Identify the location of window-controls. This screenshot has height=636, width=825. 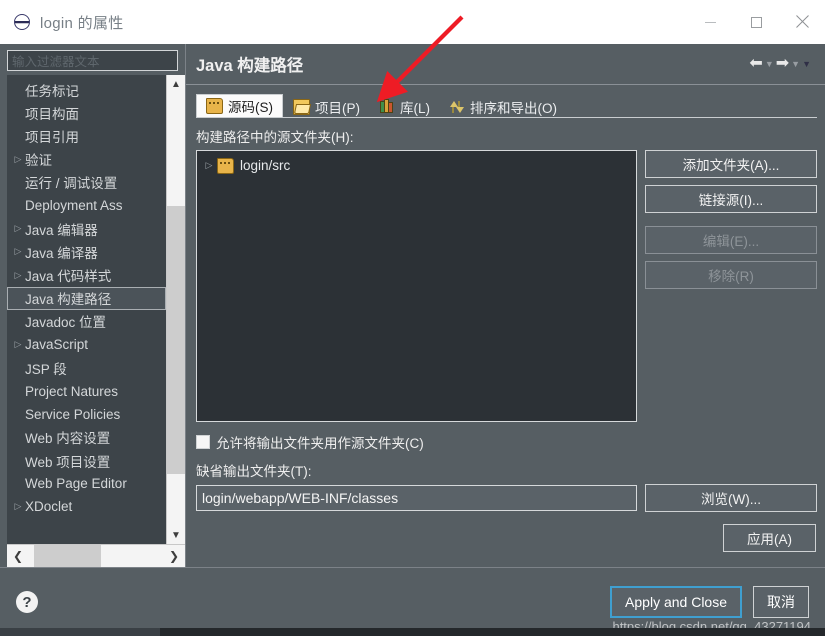
(756, 22).